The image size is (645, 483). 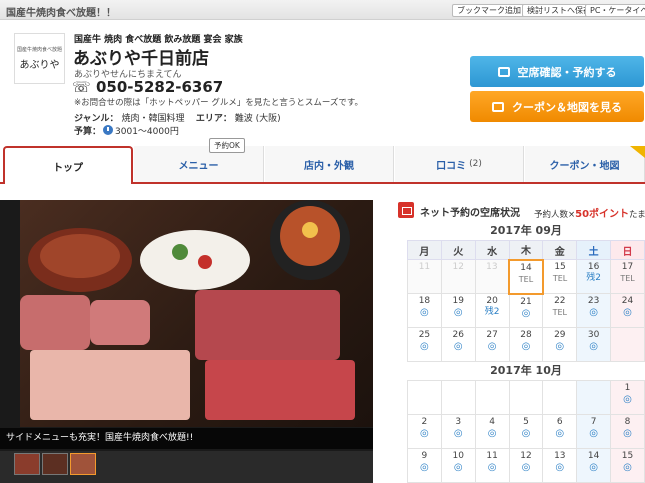 What do you see at coordinates (424, 431) in the screenshot?
I see `calendar-day: 2 ◎` at bounding box center [424, 431].